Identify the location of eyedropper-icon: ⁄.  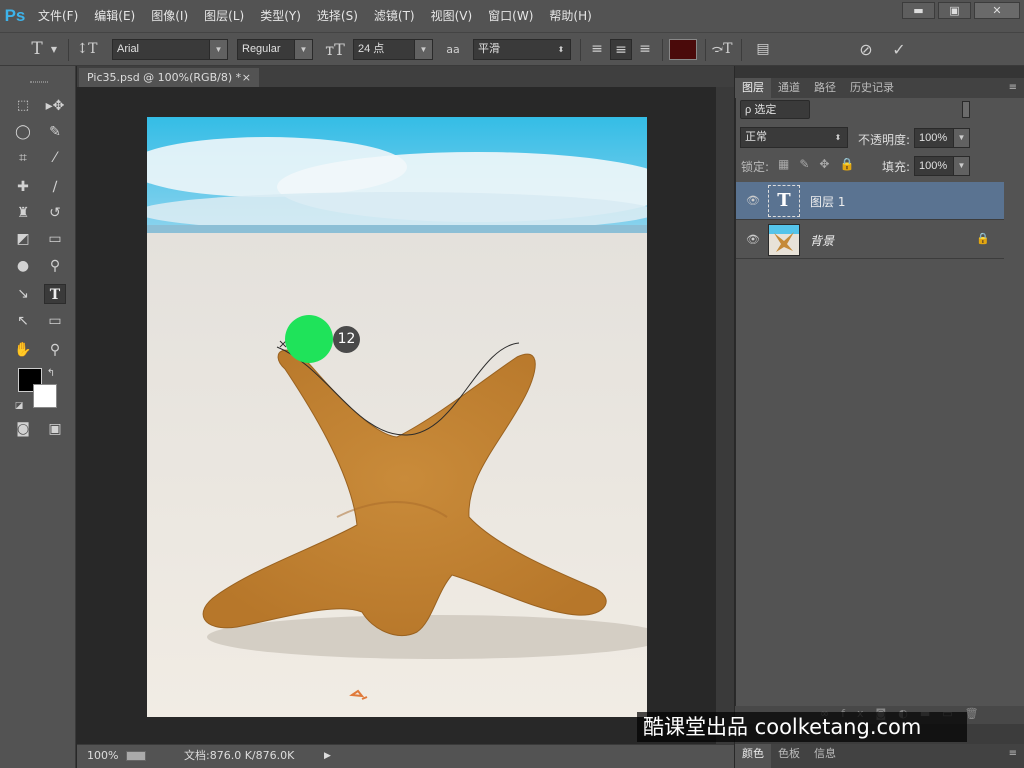
(55, 158).